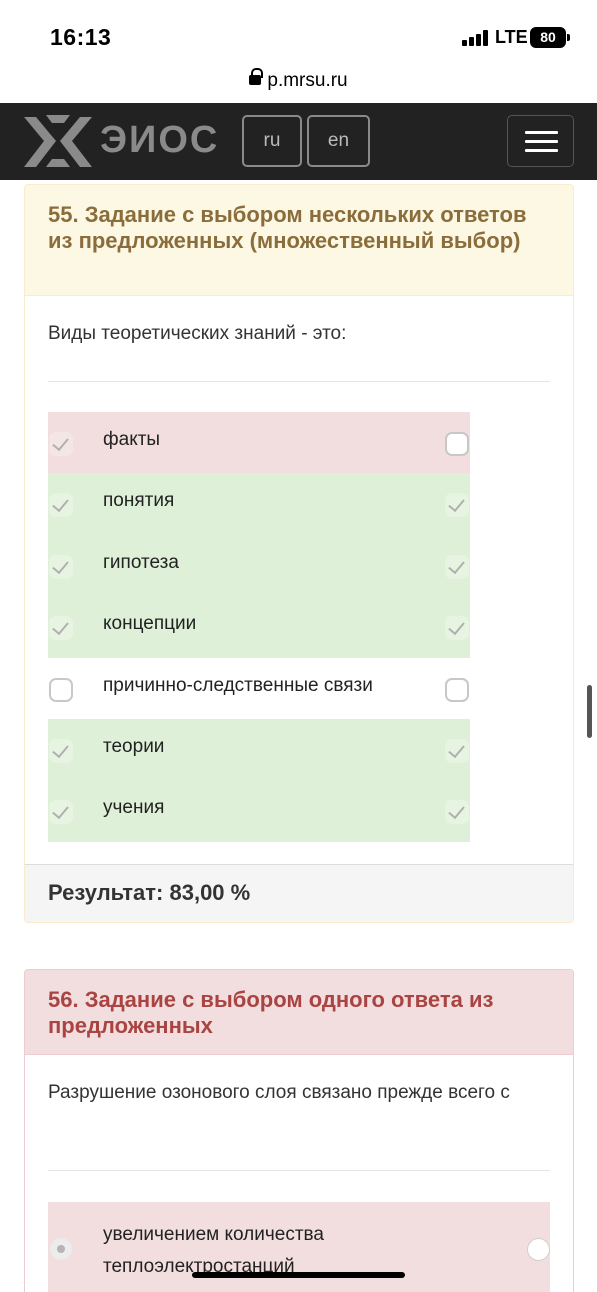  What do you see at coordinates (134, 746) in the screenshot?
I see `option-label: теории` at bounding box center [134, 746].